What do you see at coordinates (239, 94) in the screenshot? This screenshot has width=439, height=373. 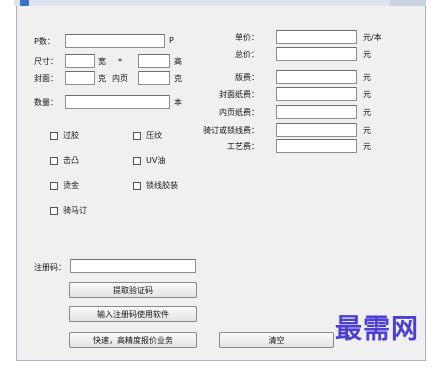 I see `cover-paper-fee-label: 封面纸费：` at bounding box center [239, 94].